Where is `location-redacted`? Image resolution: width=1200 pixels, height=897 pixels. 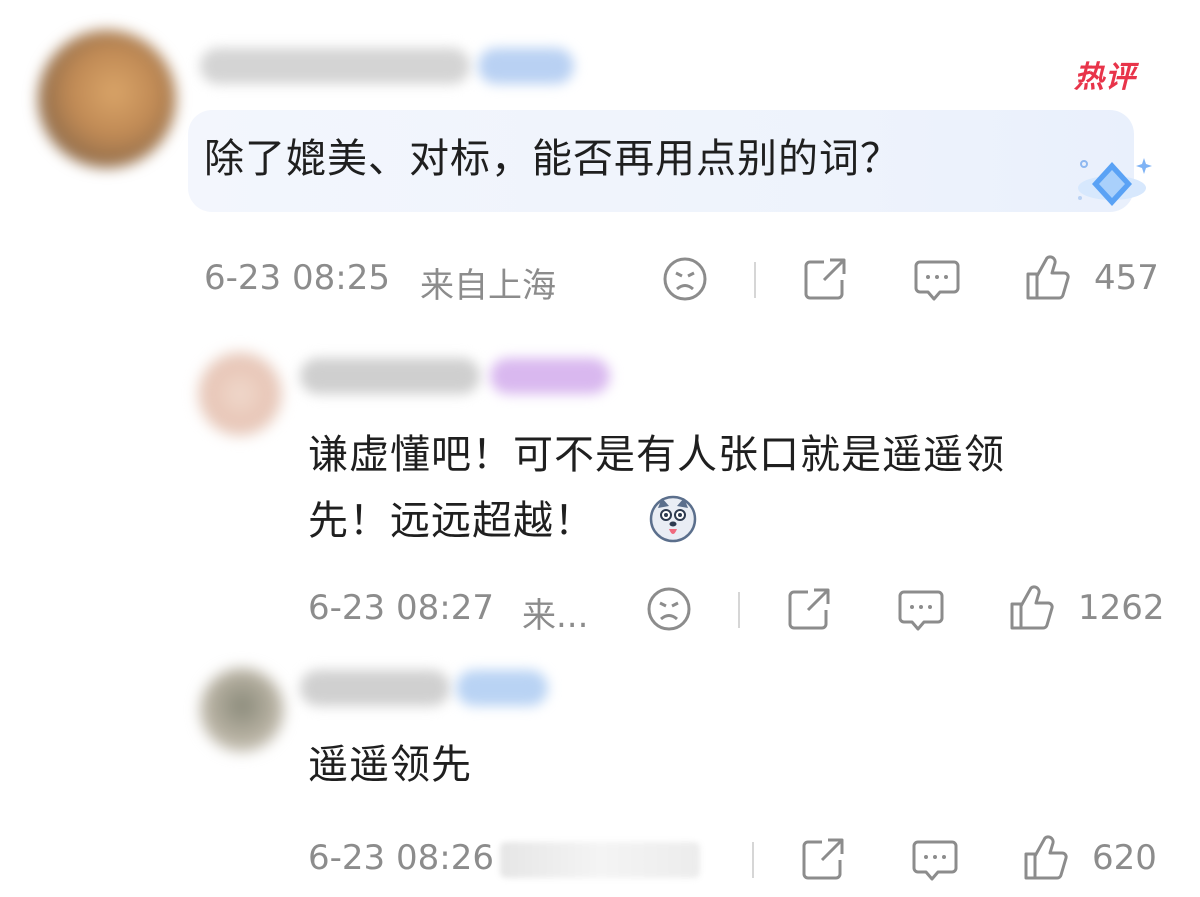 location-redacted is located at coordinates (600, 860).